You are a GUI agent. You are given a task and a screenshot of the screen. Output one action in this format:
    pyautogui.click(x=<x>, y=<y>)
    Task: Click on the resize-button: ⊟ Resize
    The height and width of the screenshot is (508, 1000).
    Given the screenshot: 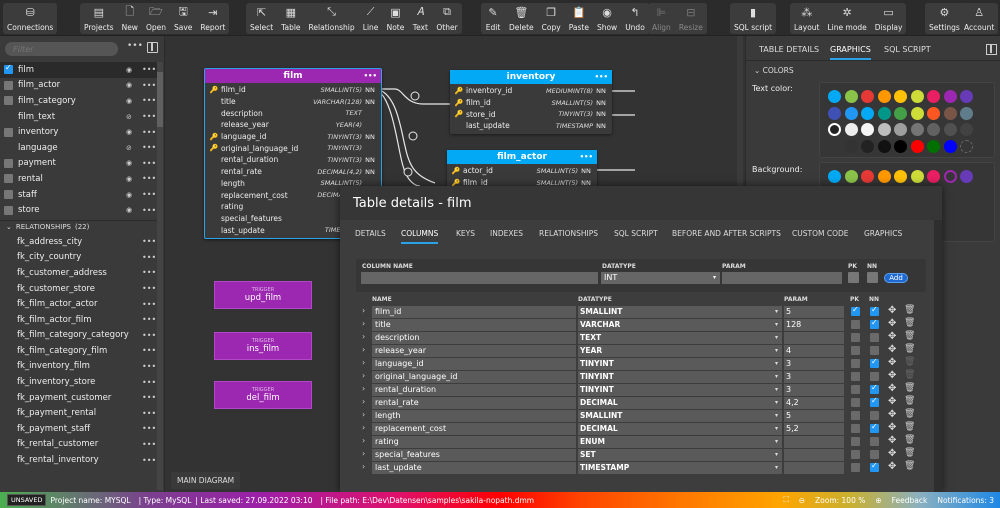 What is the action you would take?
    pyautogui.click(x=691, y=18)
    